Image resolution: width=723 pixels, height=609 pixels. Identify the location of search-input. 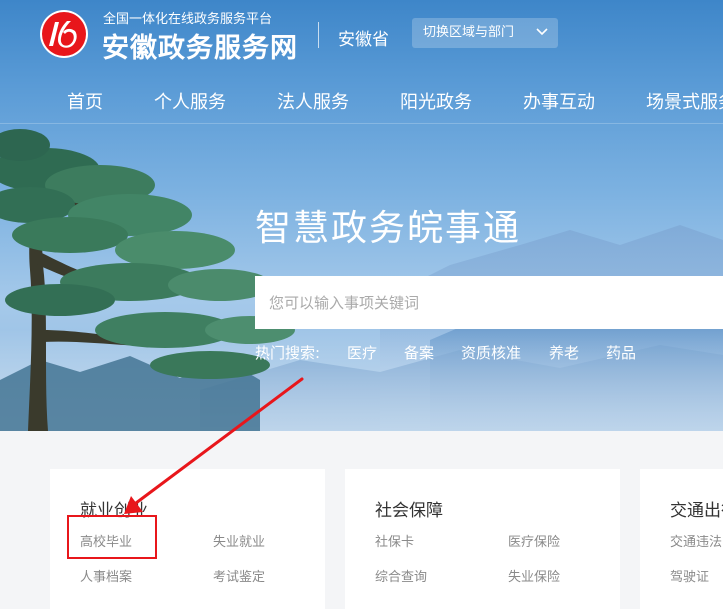
(489, 302).